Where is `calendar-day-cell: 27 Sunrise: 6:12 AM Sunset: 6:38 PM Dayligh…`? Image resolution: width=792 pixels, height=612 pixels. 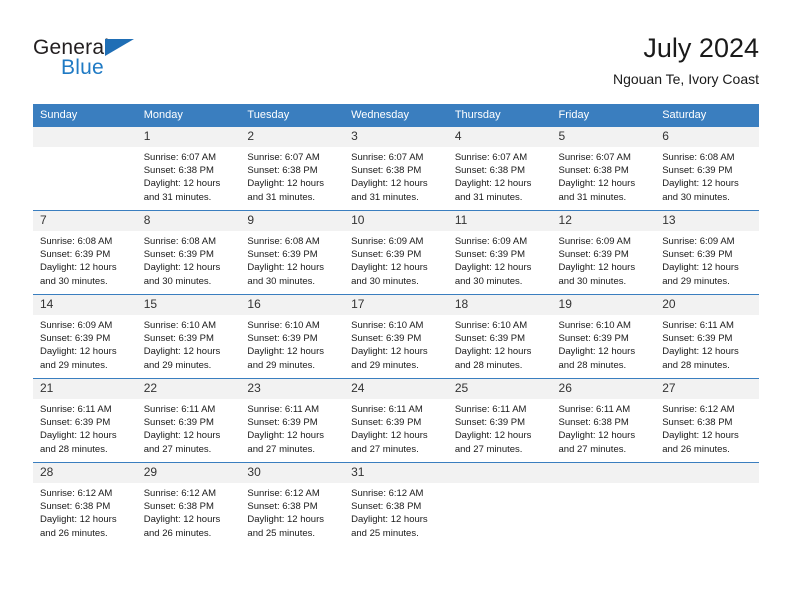 calendar-day-cell: 27 Sunrise: 6:12 AM Sunset: 6:38 PM Dayligh… is located at coordinates (707, 420).